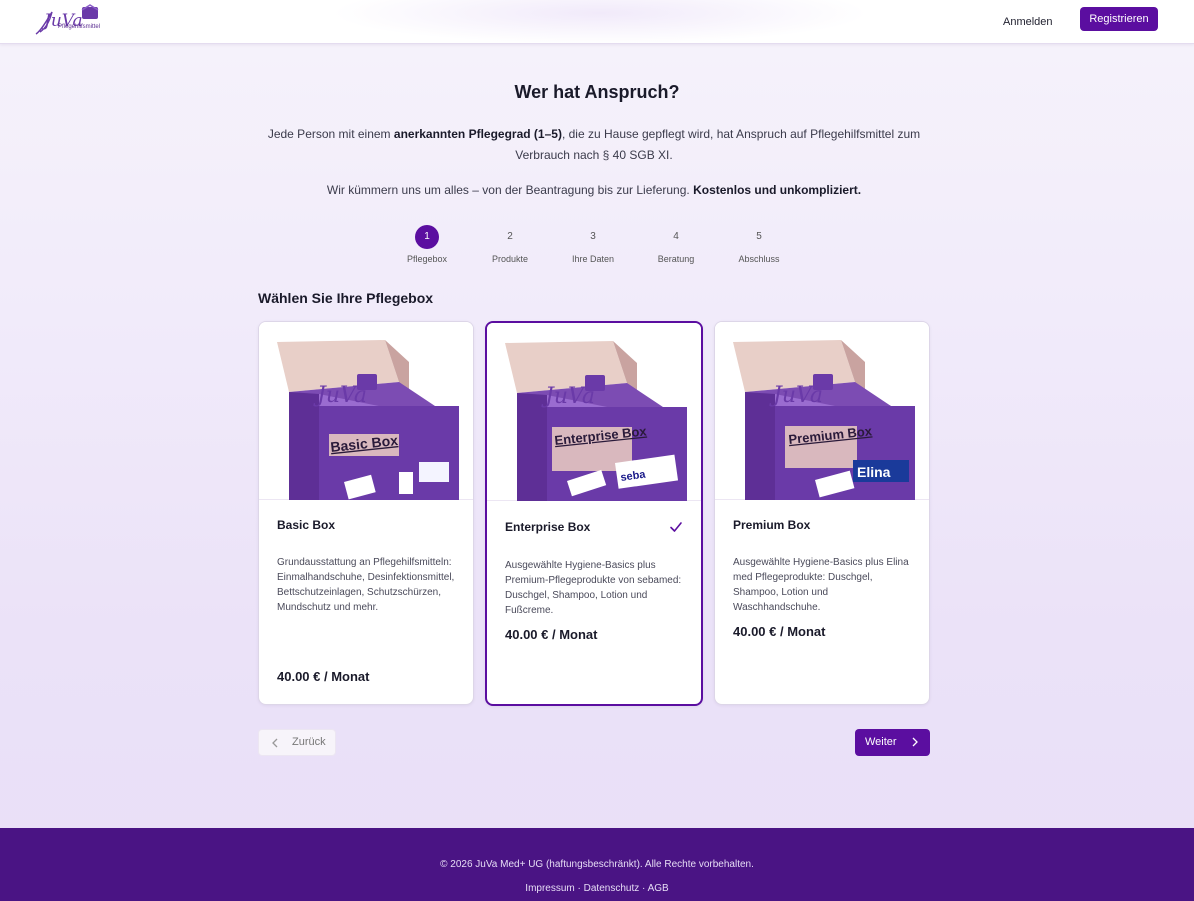 Image resolution: width=1194 pixels, height=901 pixels. I want to click on logo-subtitle: Pflegehilfsmittel, so click(79, 27).